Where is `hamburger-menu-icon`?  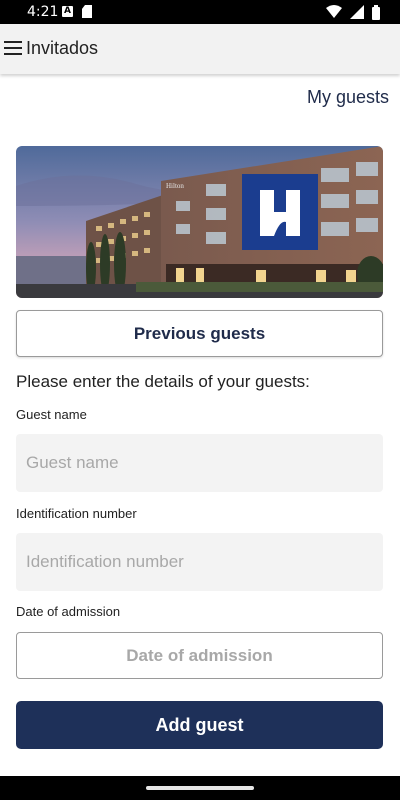
hamburger-menu-icon is located at coordinates (13, 48).